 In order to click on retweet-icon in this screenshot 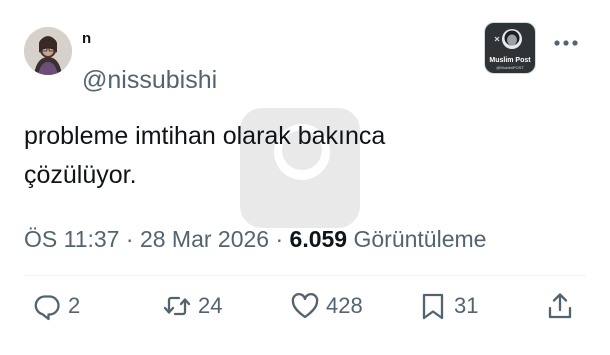, I will do `click(177, 306)`.